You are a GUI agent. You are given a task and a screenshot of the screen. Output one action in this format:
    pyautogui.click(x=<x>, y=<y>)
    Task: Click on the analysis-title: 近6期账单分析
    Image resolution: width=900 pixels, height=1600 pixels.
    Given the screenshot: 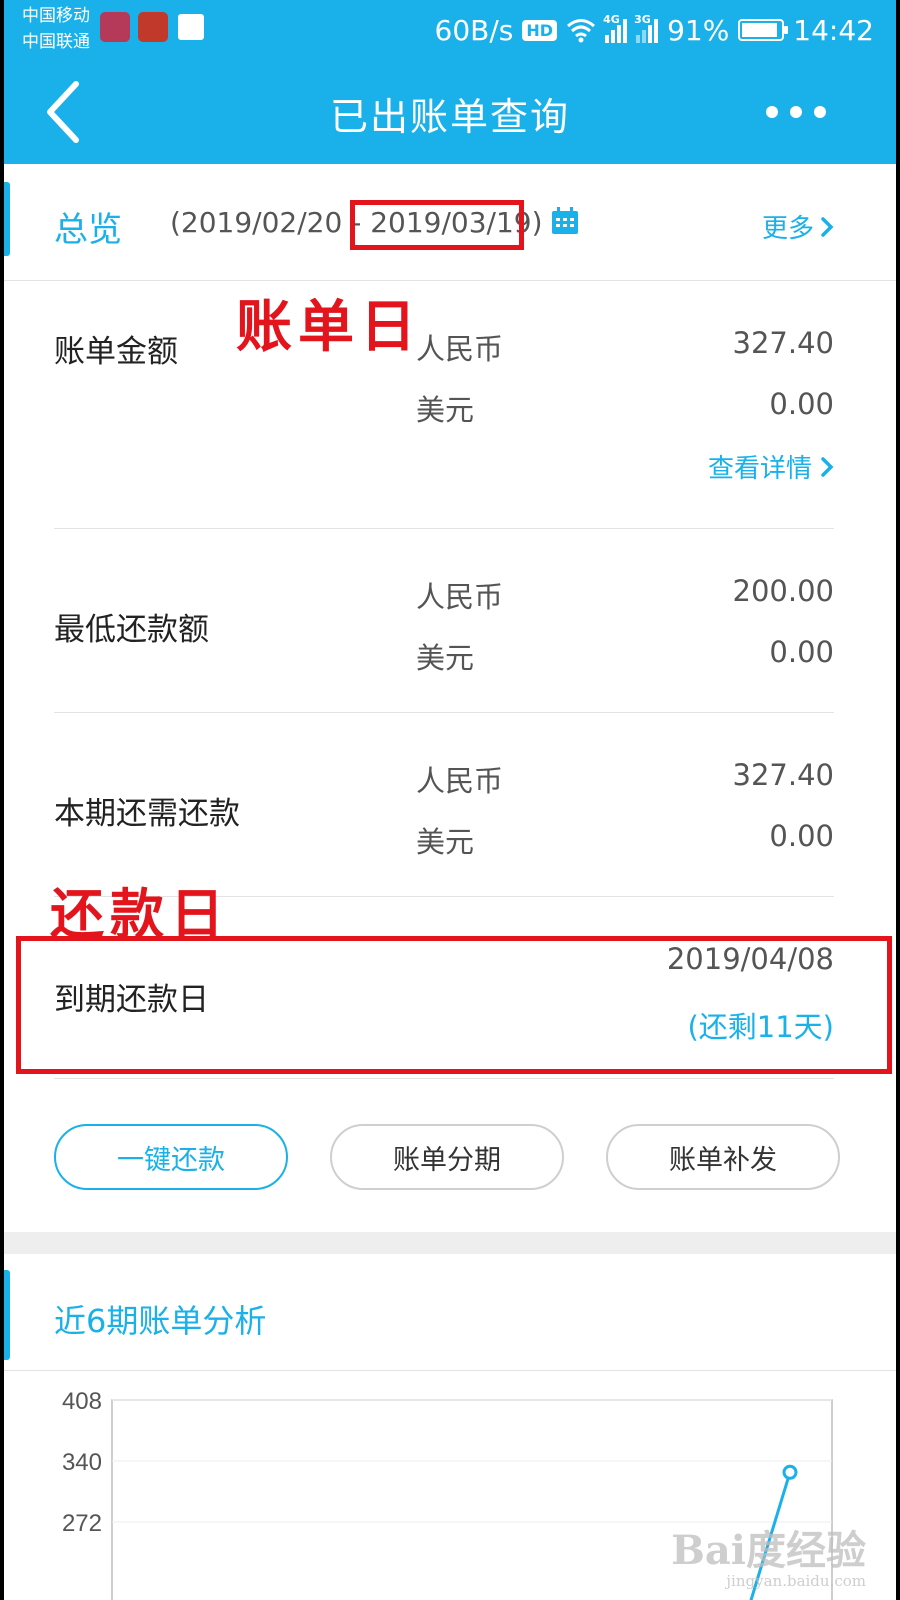 What is the action you would take?
    pyautogui.click(x=160, y=1321)
    